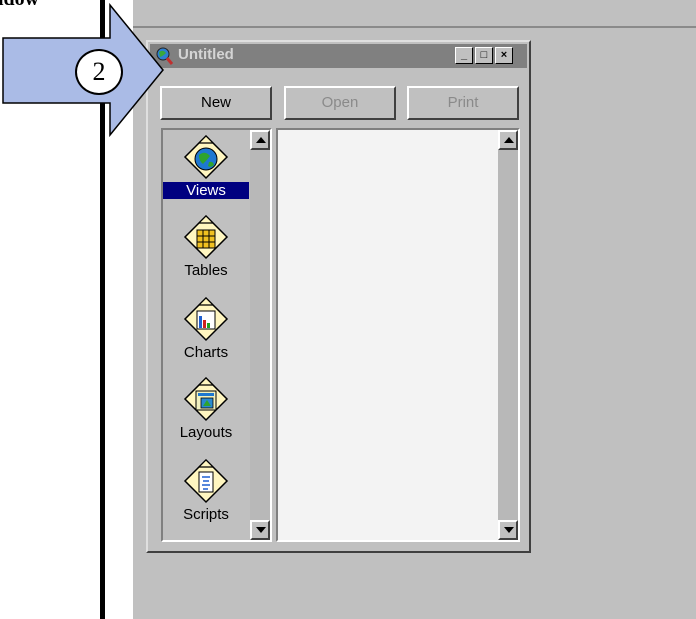 This screenshot has width=696, height=619. What do you see at coordinates (260, 335) in the screenshot?
I see `doc-list-scrollbar` at bounding box center [260, 335].